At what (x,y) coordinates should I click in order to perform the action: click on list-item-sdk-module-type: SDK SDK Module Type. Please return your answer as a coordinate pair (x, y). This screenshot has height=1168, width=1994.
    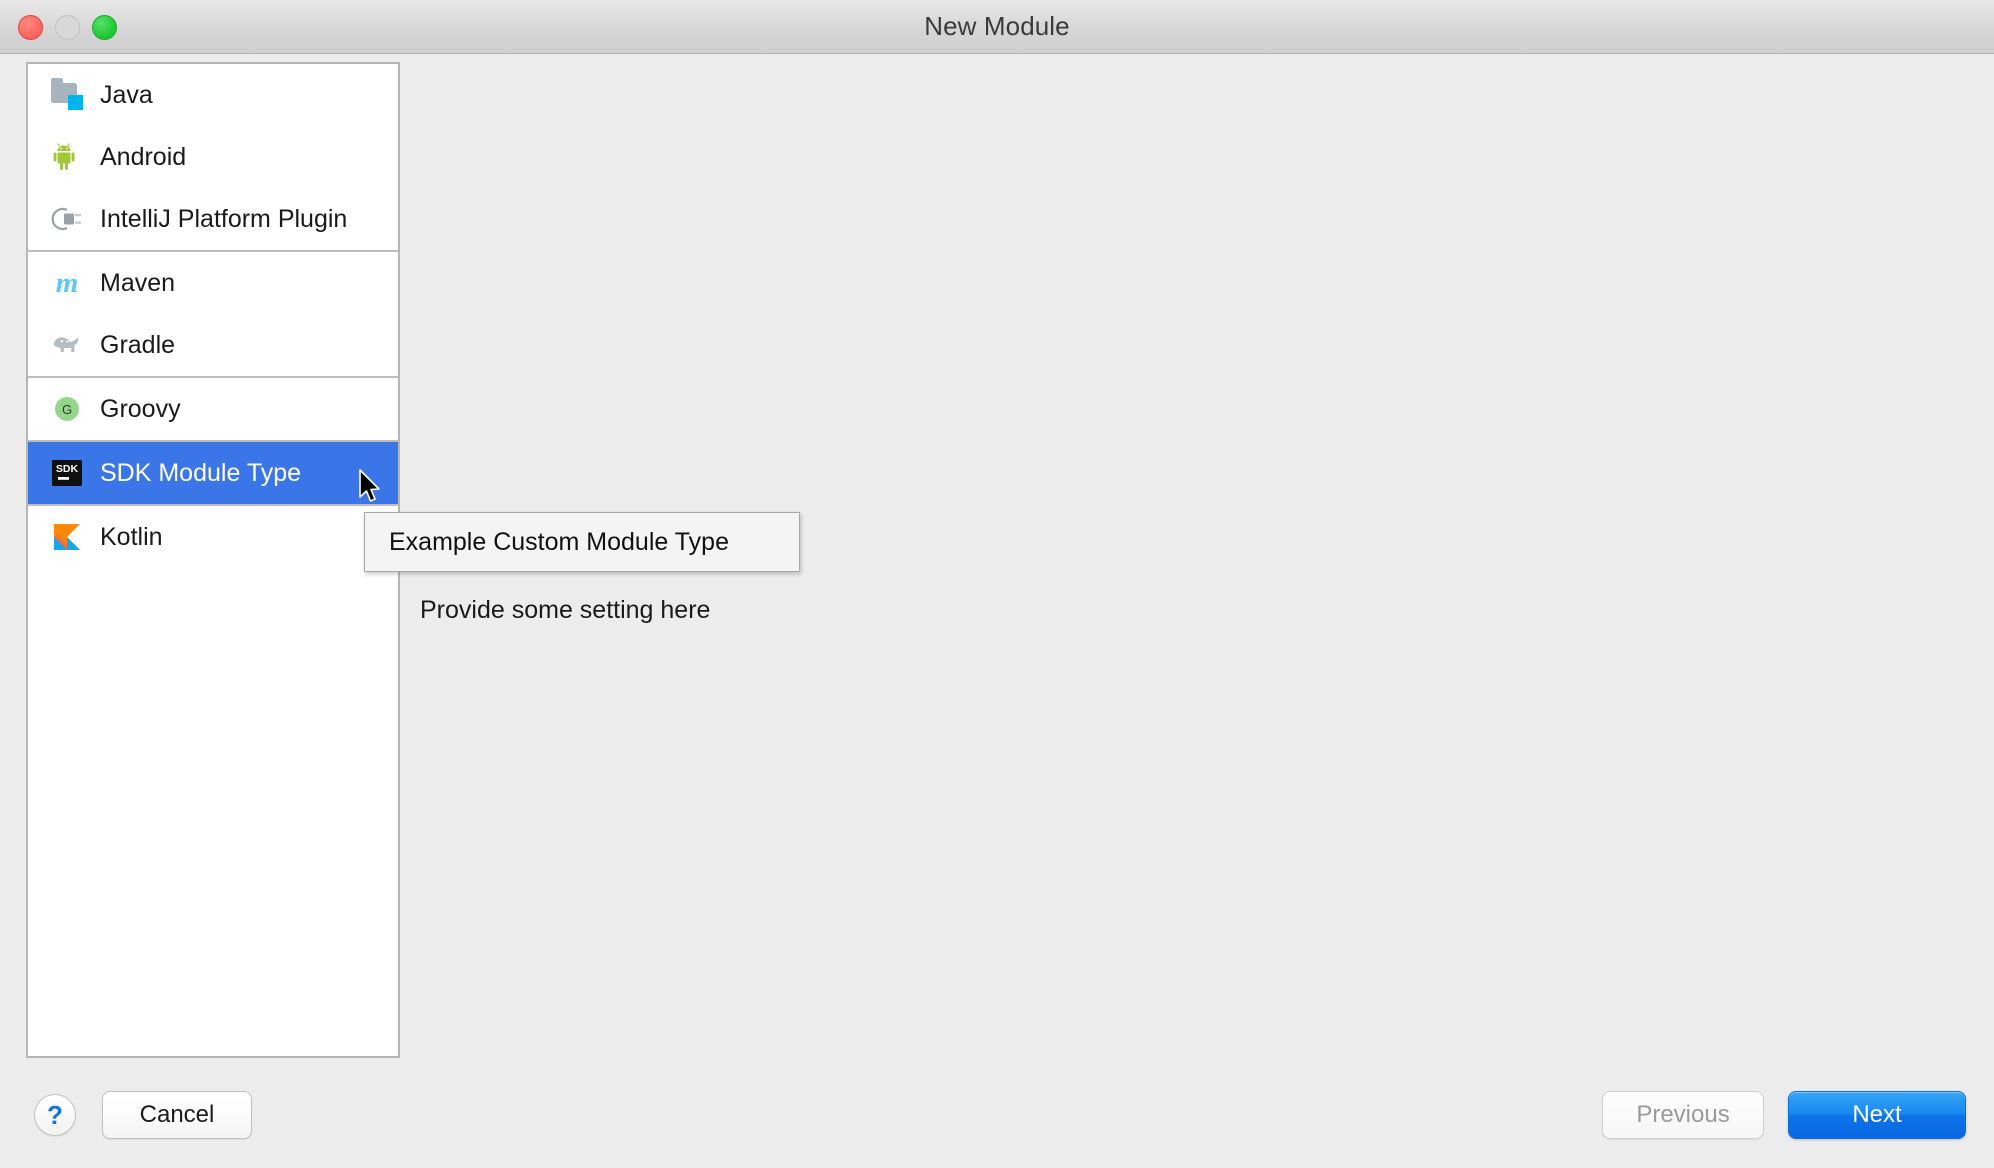
    Looking at the image, I should click on (213, 473).